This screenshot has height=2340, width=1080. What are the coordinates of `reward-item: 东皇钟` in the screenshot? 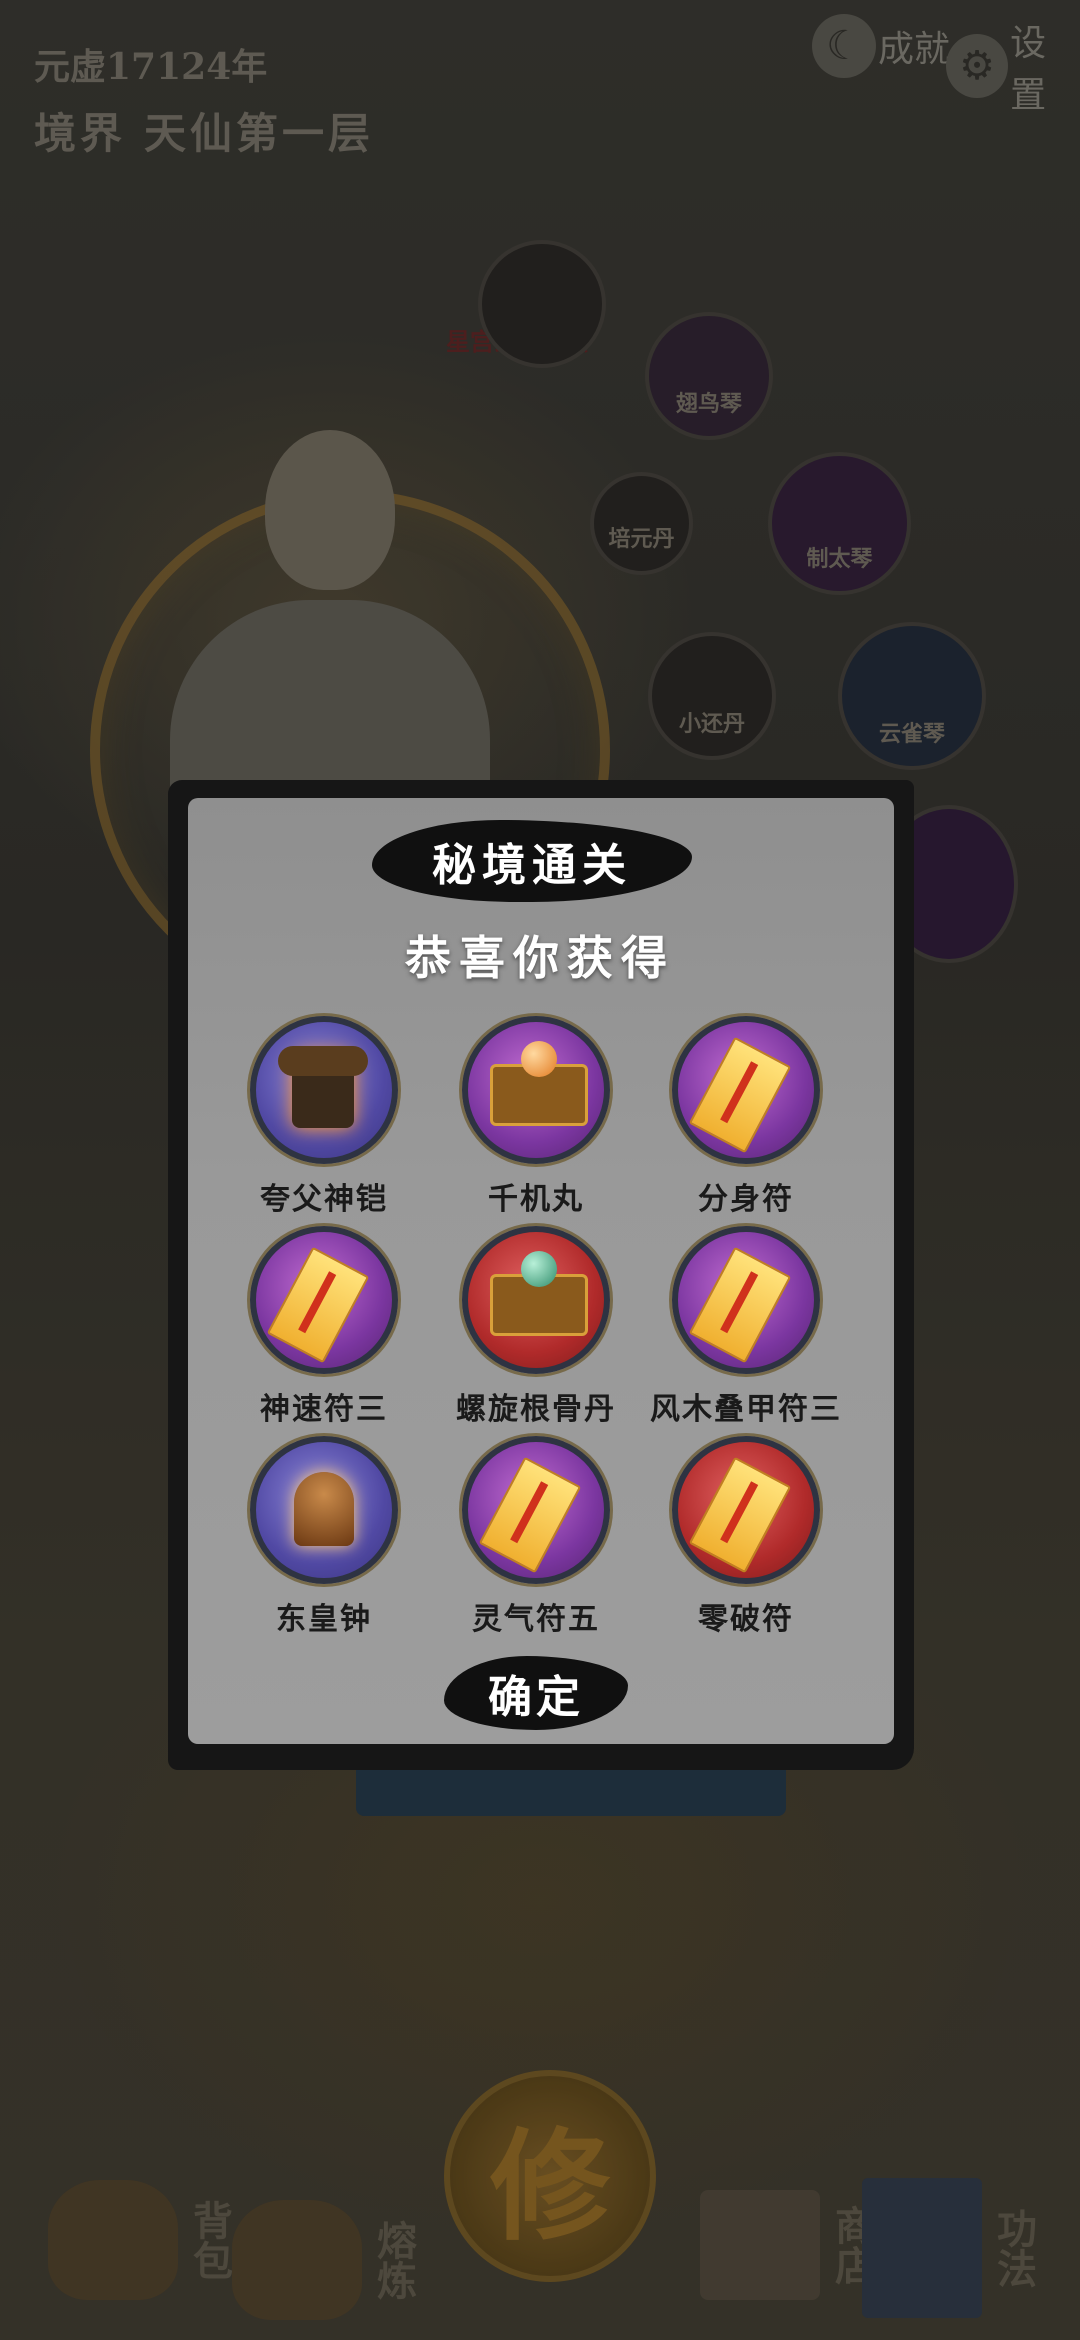 It's located at (324, 1537).